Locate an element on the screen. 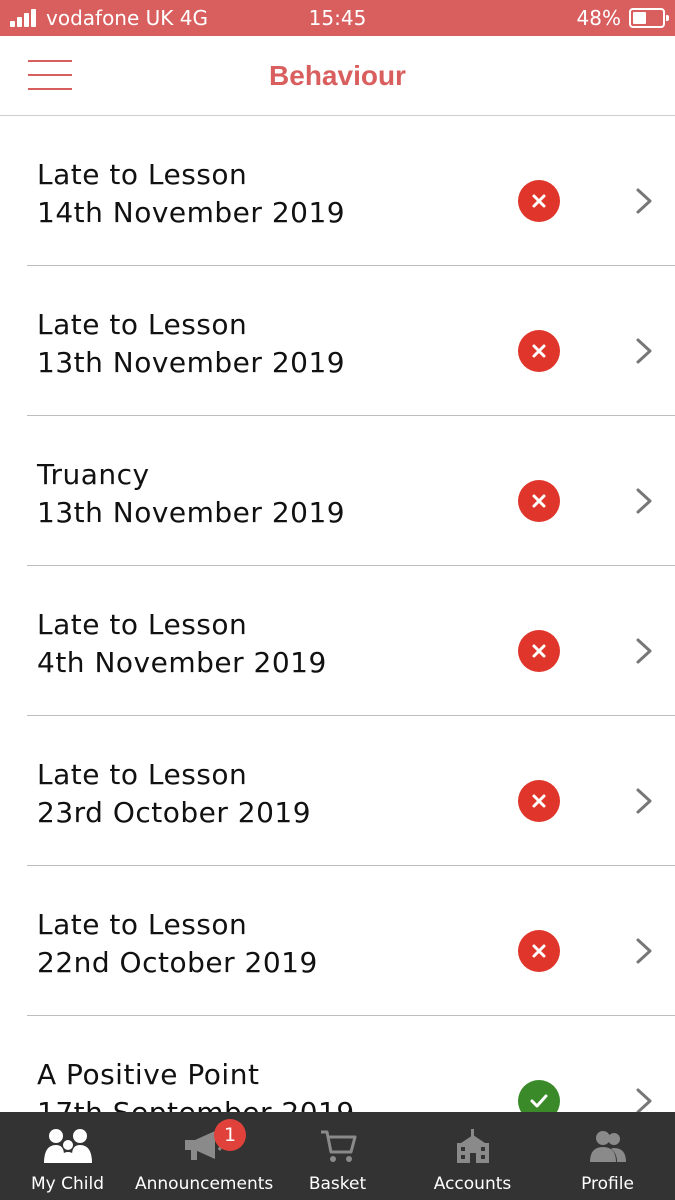 The height and width of the screenshot is (1200, 675). page-title: Behaviour is located at coordinates (337, 75).